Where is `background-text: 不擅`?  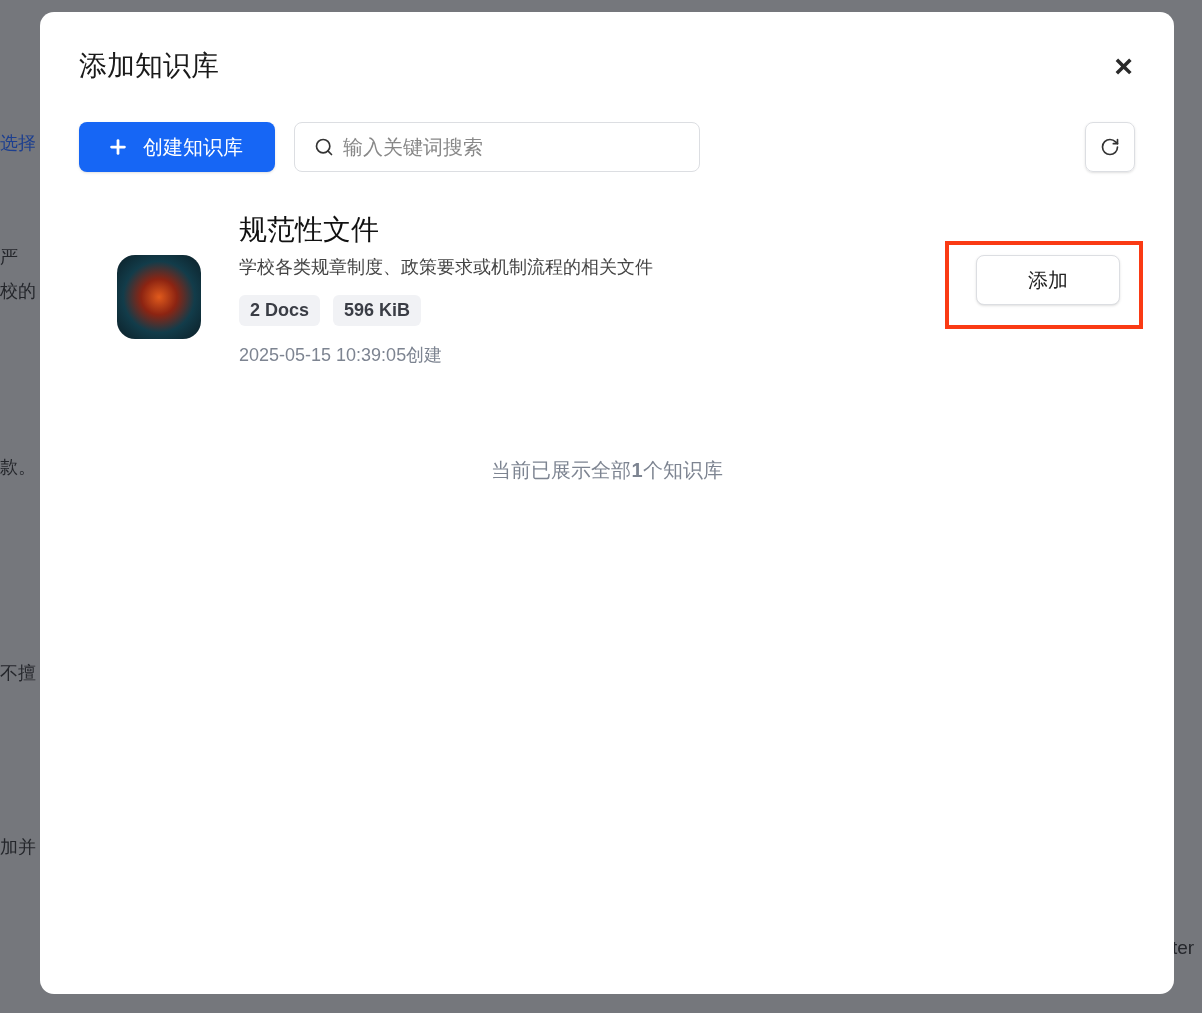
background-text: 不擅 is located at coordinates (18, 673).